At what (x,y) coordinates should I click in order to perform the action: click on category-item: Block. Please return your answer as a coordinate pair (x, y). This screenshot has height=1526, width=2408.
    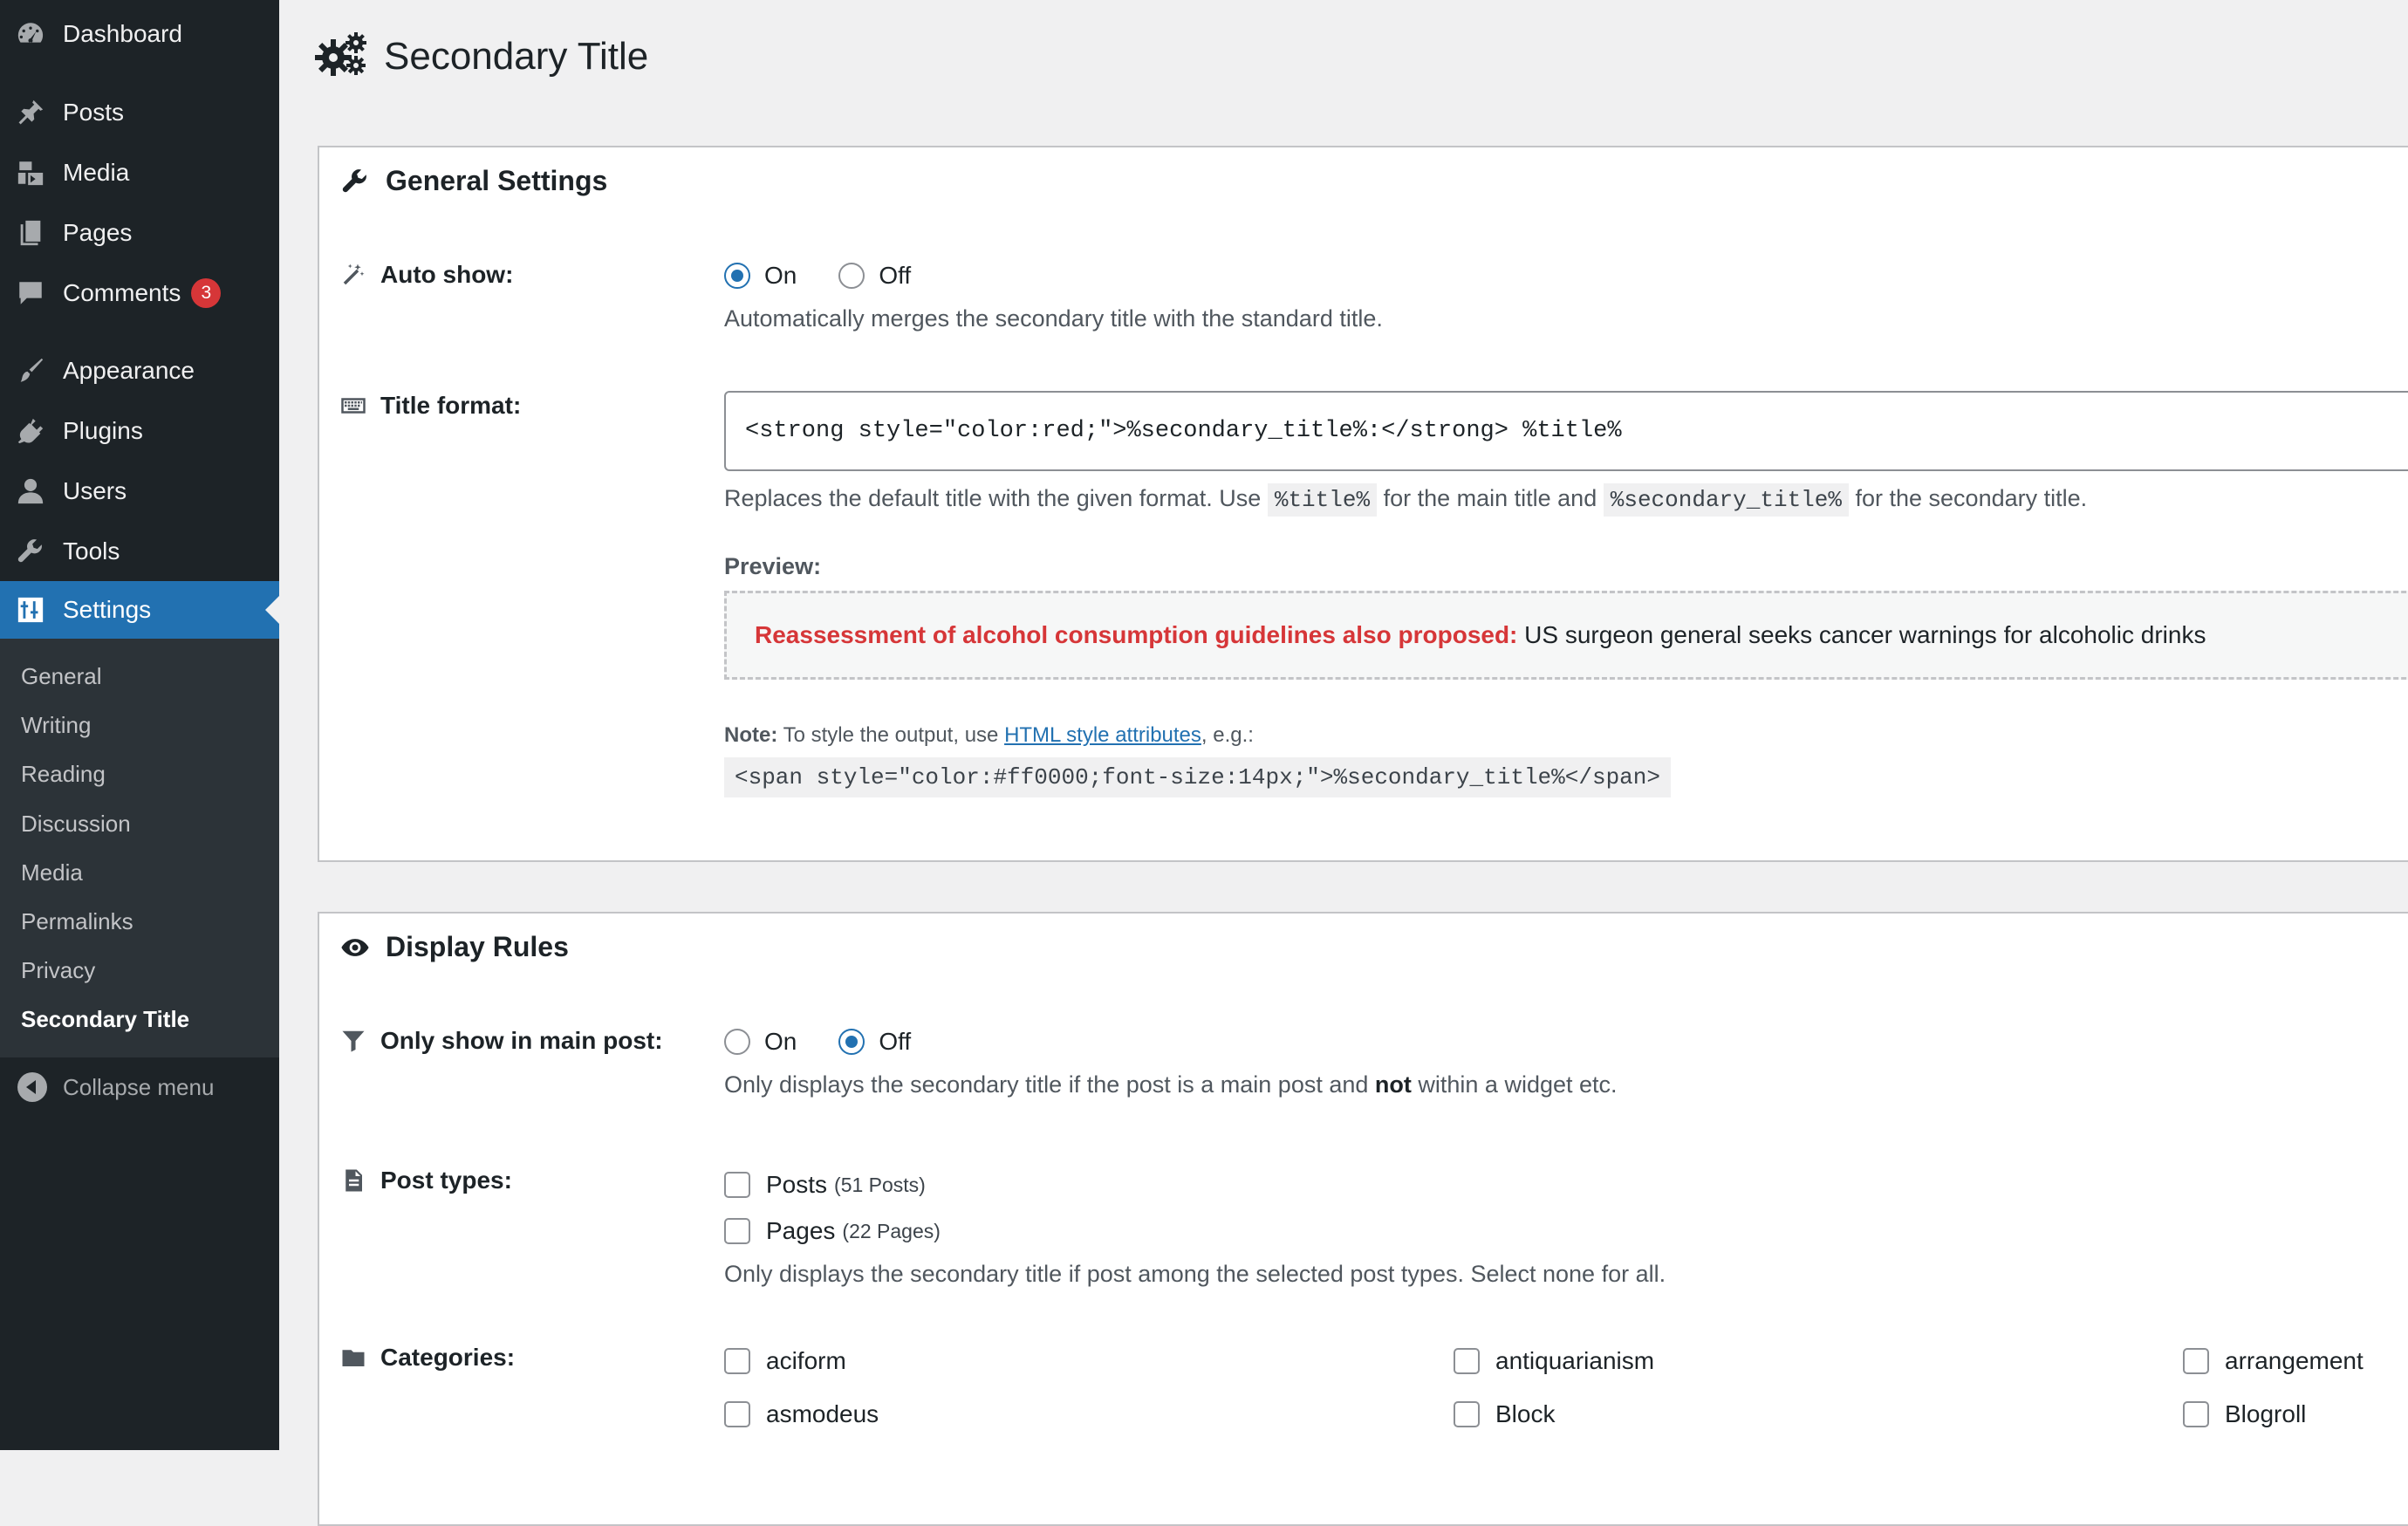
    Looking at the image, I should click on (1504, 1414).